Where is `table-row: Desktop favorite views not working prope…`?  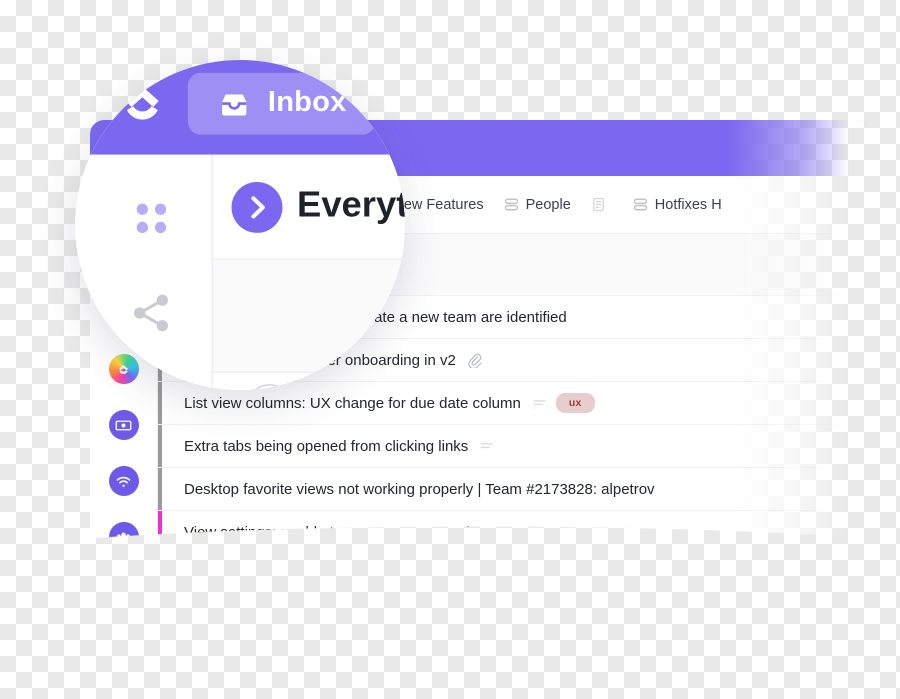 table-row: Desktop favorite views not working prope… is located at coordinates (514, 489).